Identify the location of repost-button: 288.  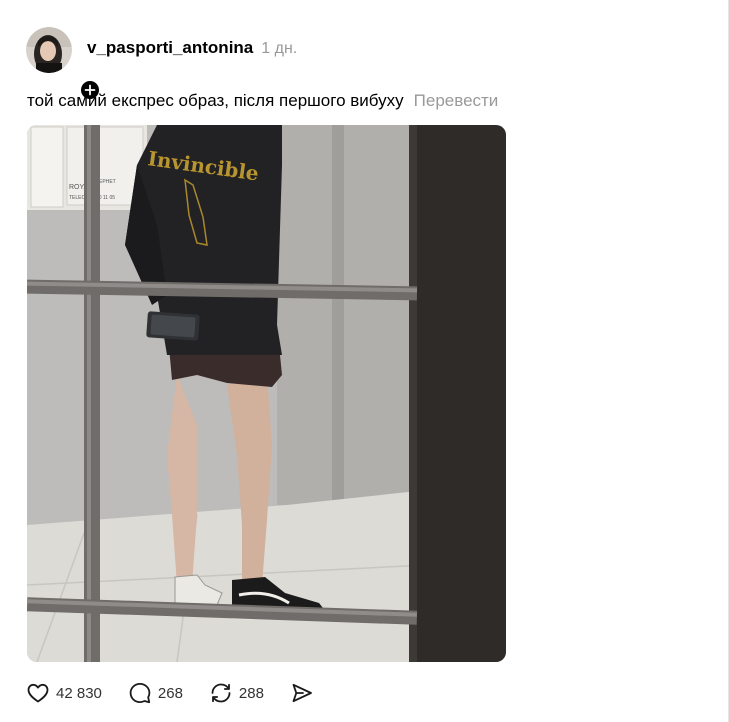
(236, 693).